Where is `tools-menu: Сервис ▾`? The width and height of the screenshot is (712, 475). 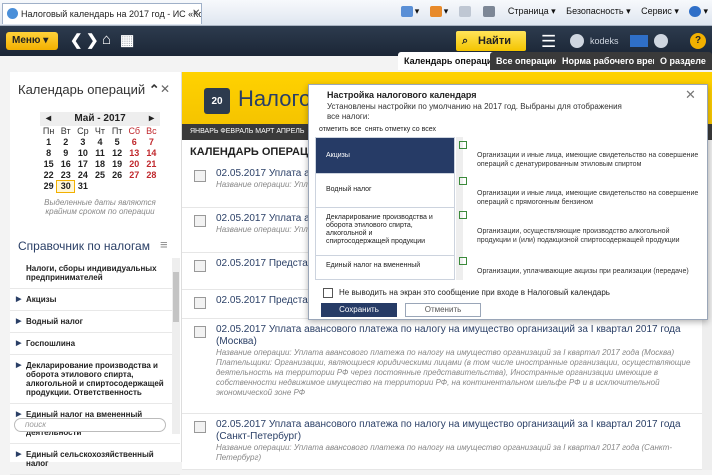 tools-menu: Сервис ▾ is located at coordinates (660, 11).